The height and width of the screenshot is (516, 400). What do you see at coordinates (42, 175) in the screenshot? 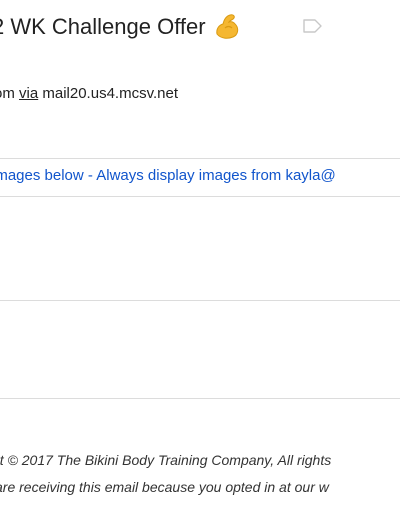
I see `display-images-link: images below` at bounding box center [42, 175].